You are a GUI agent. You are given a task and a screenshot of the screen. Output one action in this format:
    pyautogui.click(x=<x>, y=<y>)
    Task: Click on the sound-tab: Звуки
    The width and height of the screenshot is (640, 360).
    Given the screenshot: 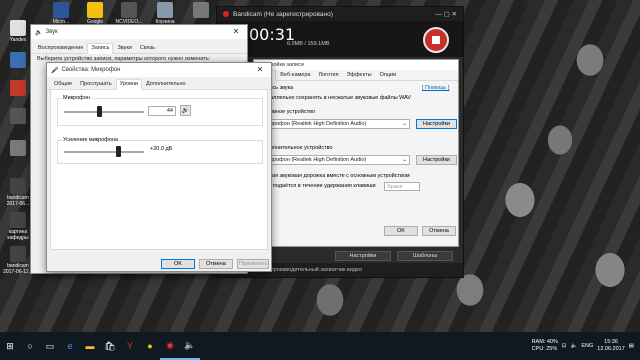 What is the action you would take?
    pyautogui.click(x=124, y=48)
    